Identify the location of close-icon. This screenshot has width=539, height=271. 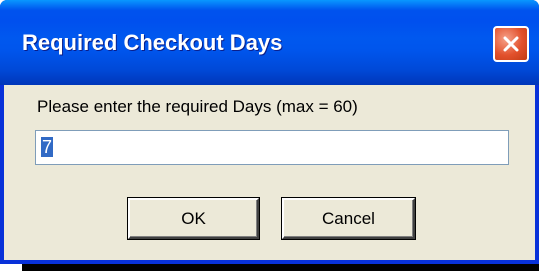
(511, 44).